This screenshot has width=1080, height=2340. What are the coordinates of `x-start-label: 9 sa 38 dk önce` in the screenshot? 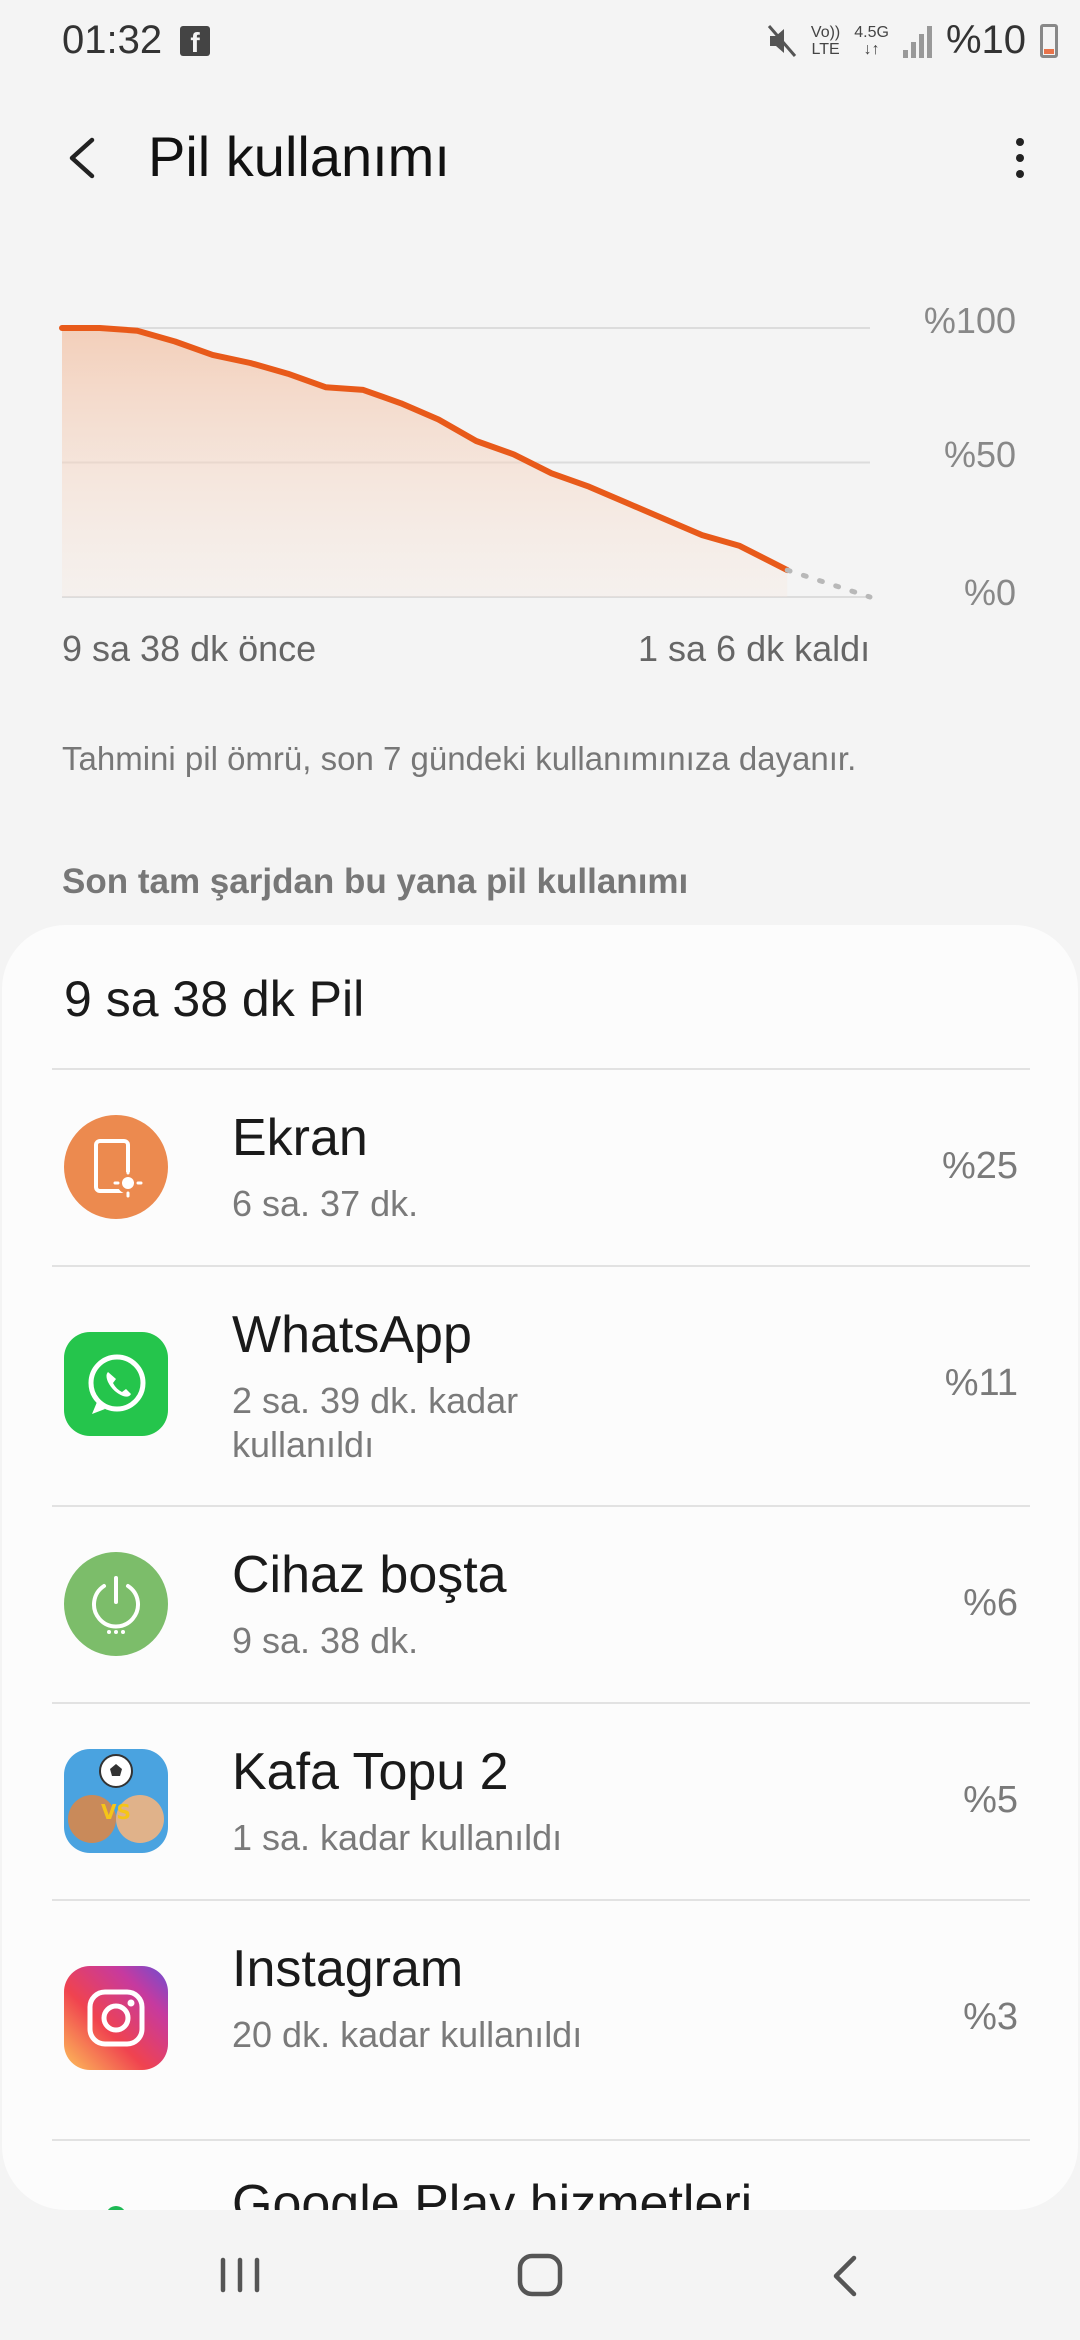 It's located at (189, 648).